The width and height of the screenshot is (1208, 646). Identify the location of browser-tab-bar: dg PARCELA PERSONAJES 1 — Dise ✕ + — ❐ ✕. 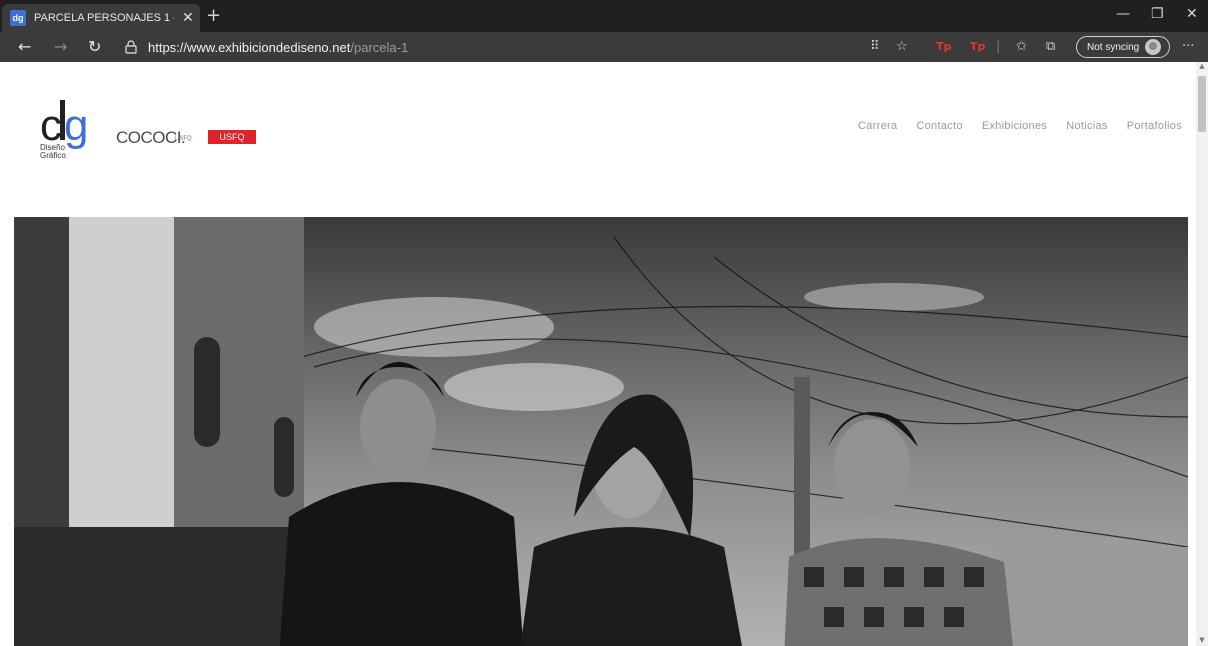
(604, 16).